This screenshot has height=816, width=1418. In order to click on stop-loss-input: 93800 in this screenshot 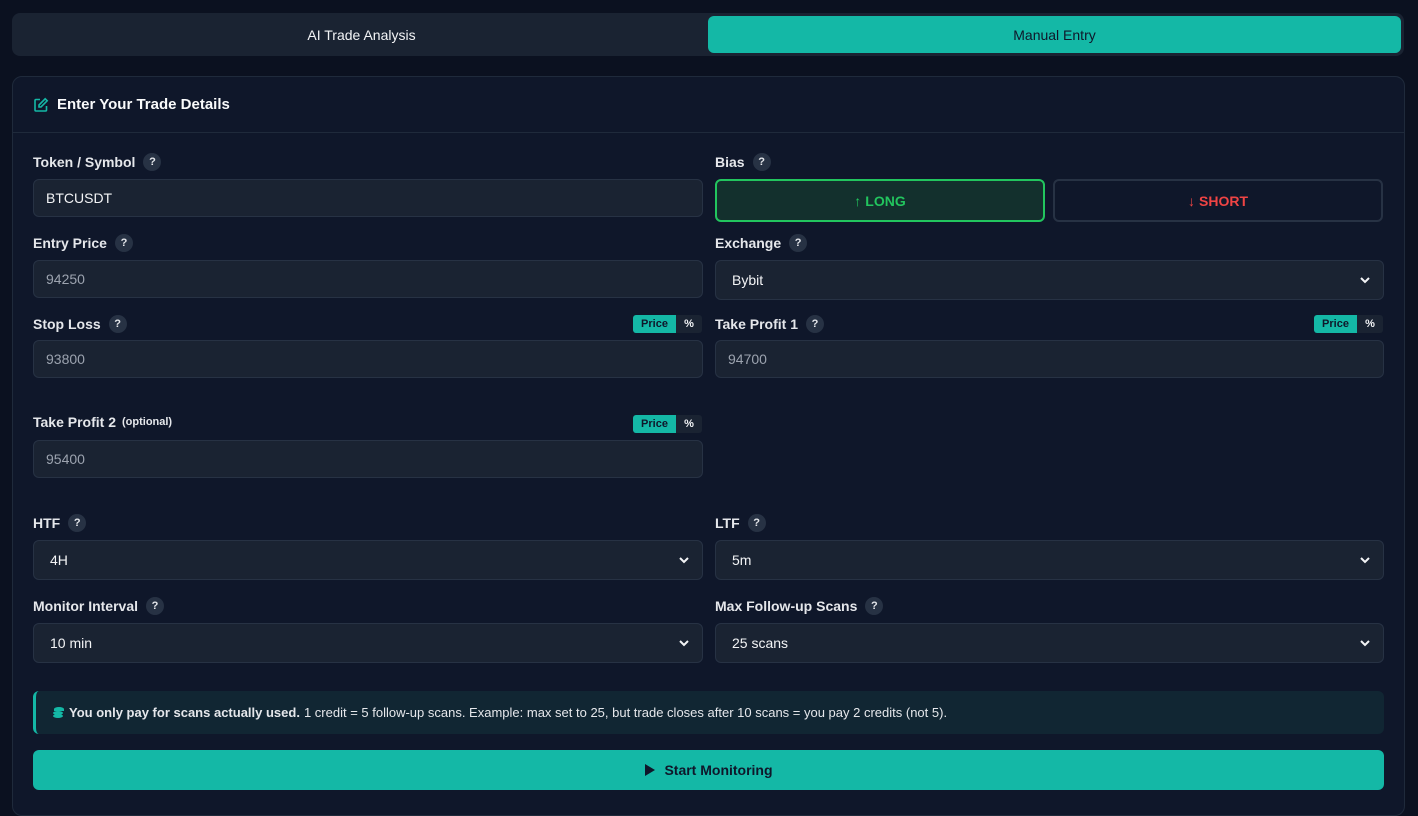, I will do `click(368, 359)`.